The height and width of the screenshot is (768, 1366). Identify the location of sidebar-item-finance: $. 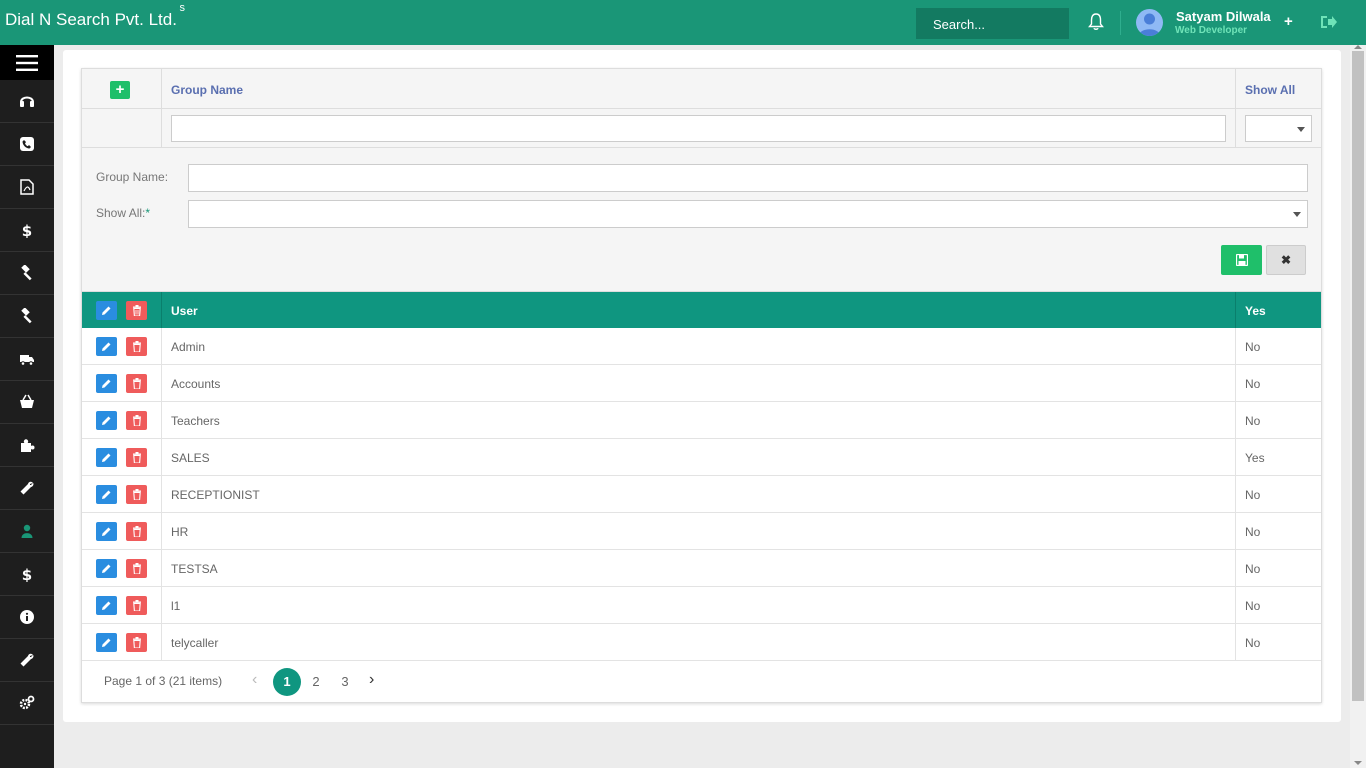
(27, 230).